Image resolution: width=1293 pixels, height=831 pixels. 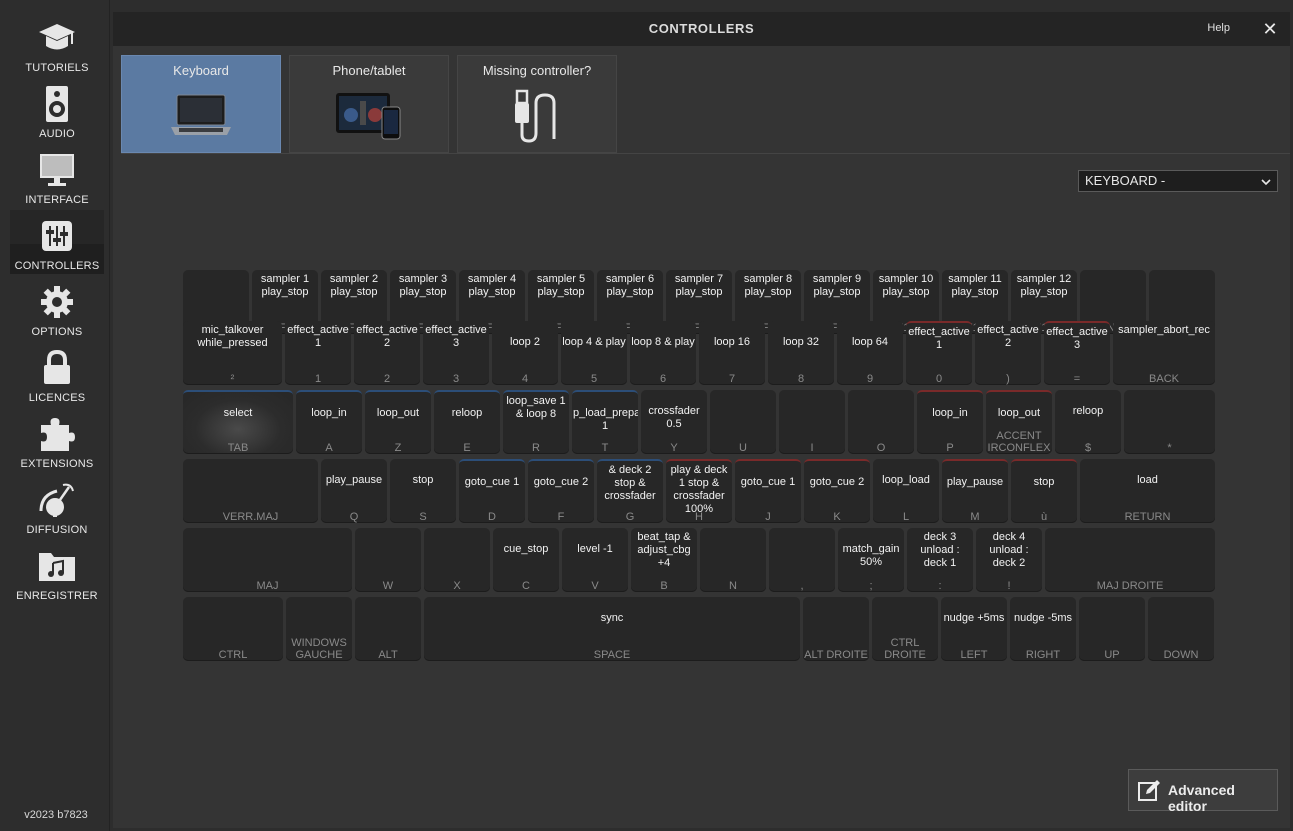 What do you see at coordinates (537, 104) in the screenshot?
I see `tab-missing-controller: Missing controller?` at bounding box center [537, 104].